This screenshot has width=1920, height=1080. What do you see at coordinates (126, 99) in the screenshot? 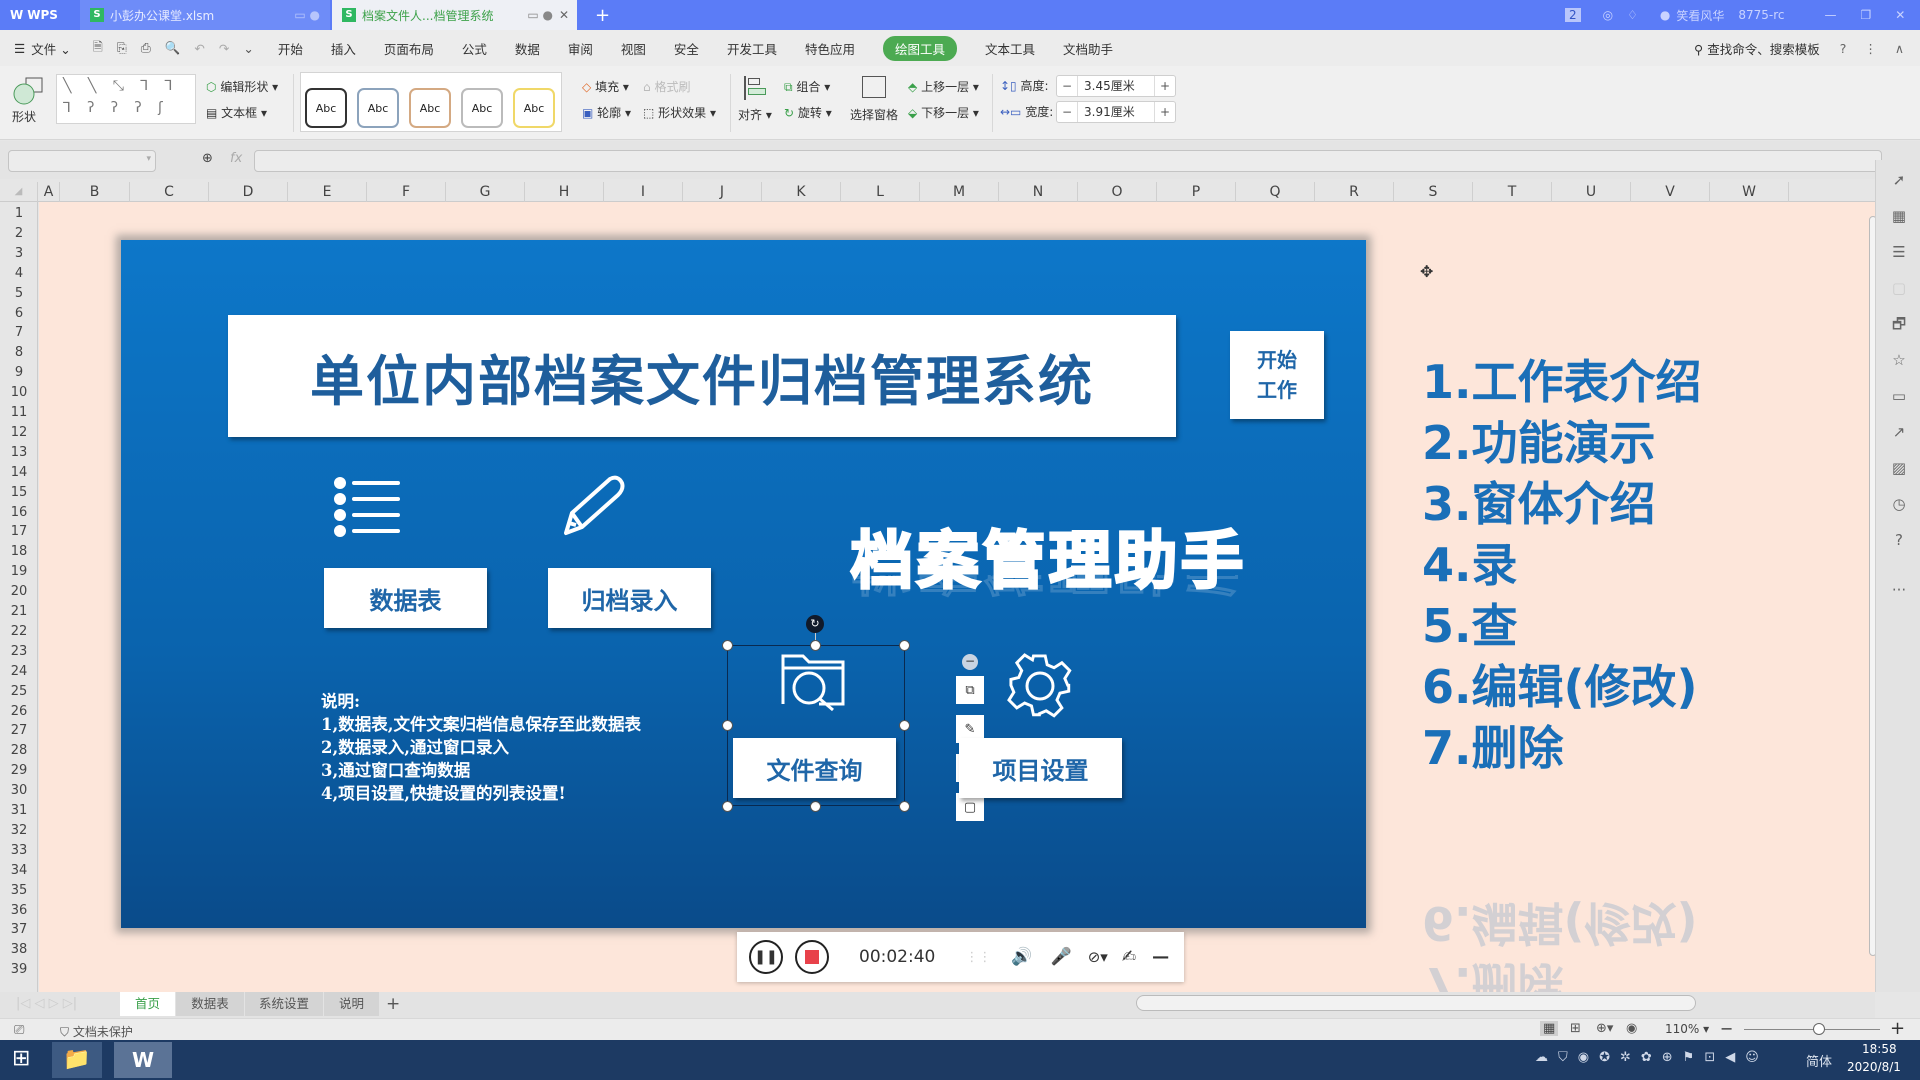
I see `line-shapes-gallery: ╲ ╲ ⤡ ⅂ ⅂ ⅂ ʔ ʔ ʔ ʃ` at bounding box center [126, 99].